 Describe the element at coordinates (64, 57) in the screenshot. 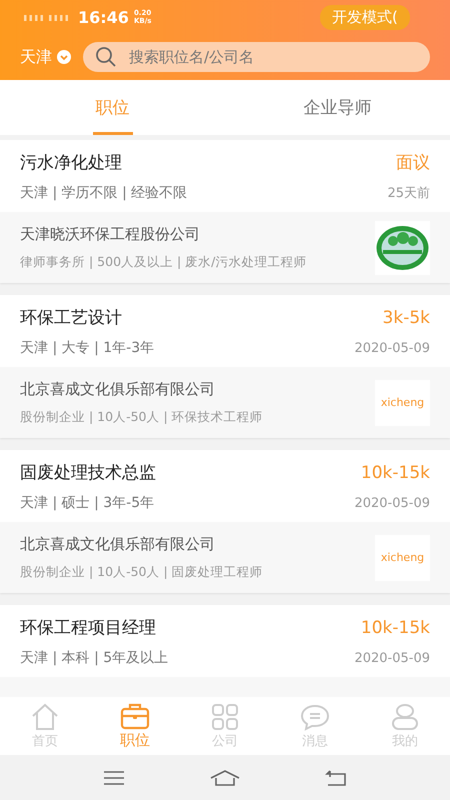

I see `chevron-down-icon` at that location.